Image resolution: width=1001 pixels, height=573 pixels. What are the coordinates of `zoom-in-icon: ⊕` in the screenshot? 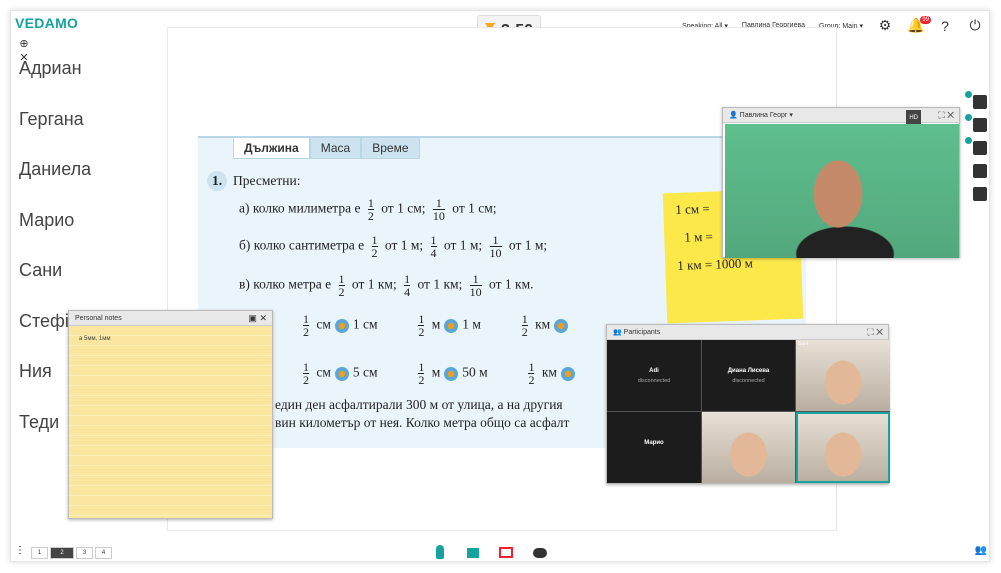 It's located at (24, 44).